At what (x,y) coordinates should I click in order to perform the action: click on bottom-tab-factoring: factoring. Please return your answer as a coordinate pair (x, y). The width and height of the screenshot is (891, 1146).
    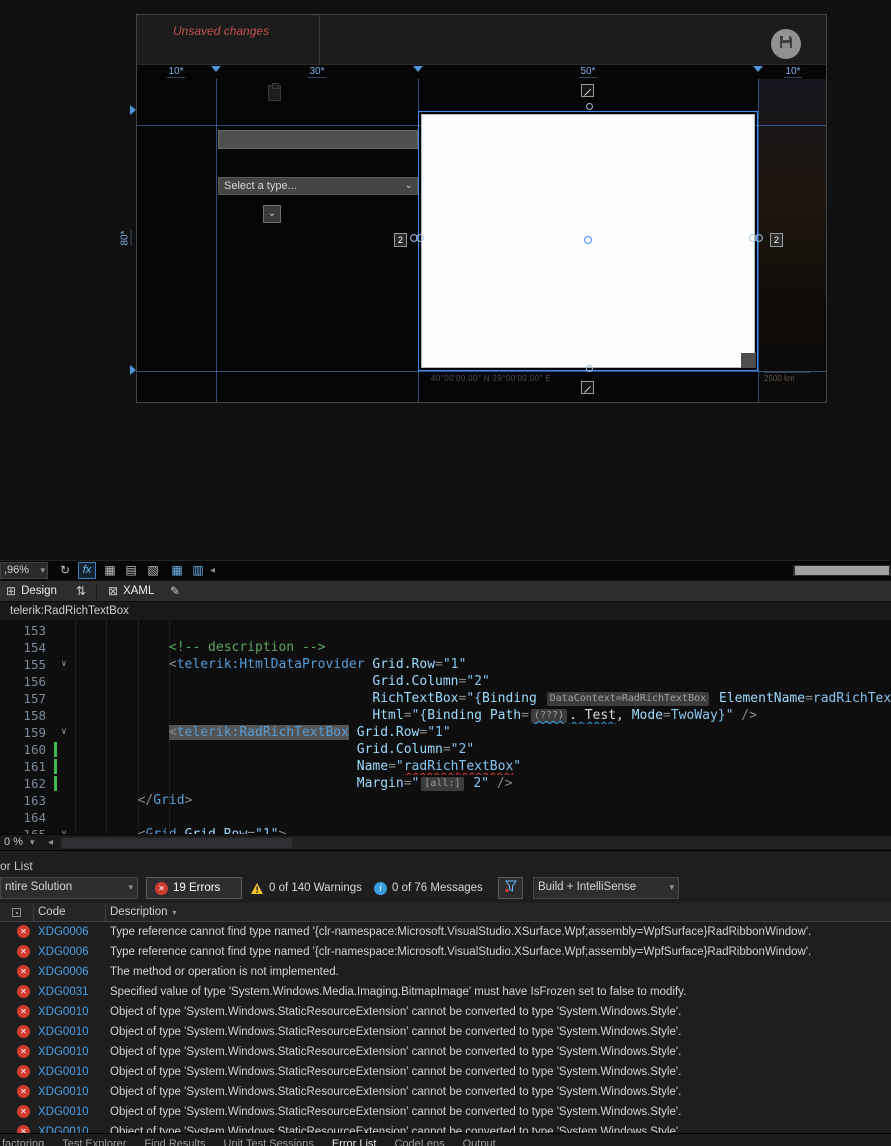
    Looking at the image, I should click on (23, 1141).